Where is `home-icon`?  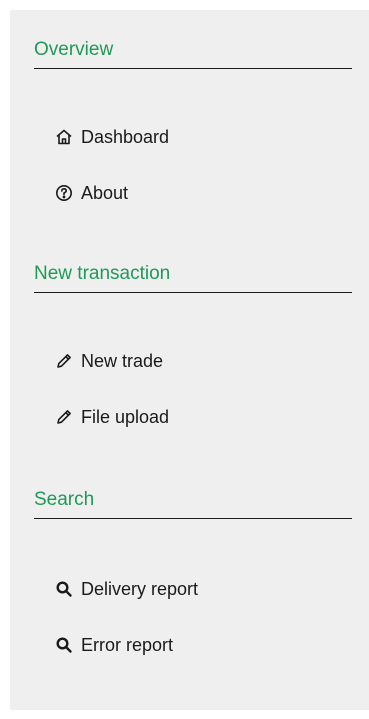
home-icon is located at coordinates (64, 137).